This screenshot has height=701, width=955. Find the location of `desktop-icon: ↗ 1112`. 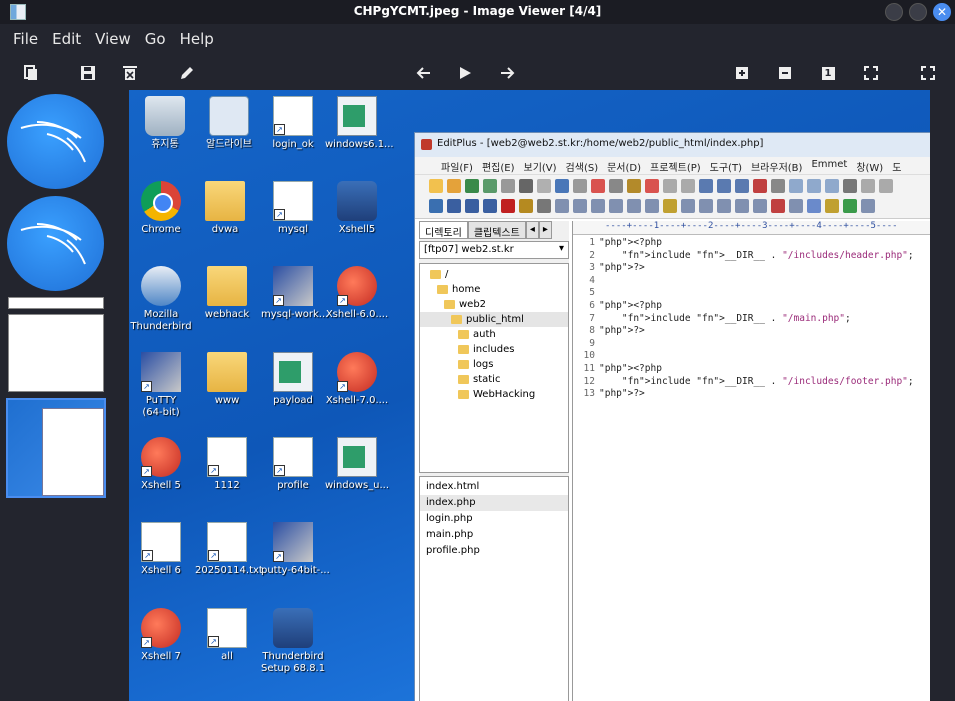

desktop-icon: ↗ 1112 is located at coordinates (227, 464).